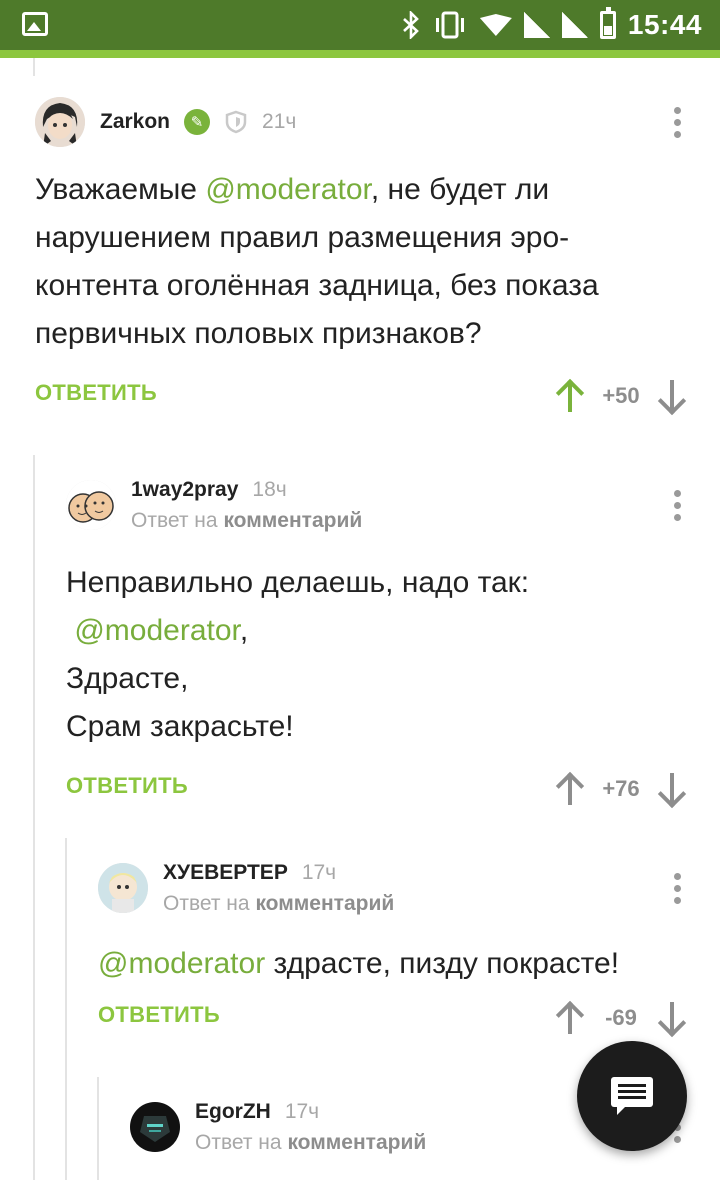 This screenshot has width=720, height=1180. What do you see at coordinates (279, 121) in the screenshot?
I see `comment-time: 21ч` at bounding box center [279, 121].